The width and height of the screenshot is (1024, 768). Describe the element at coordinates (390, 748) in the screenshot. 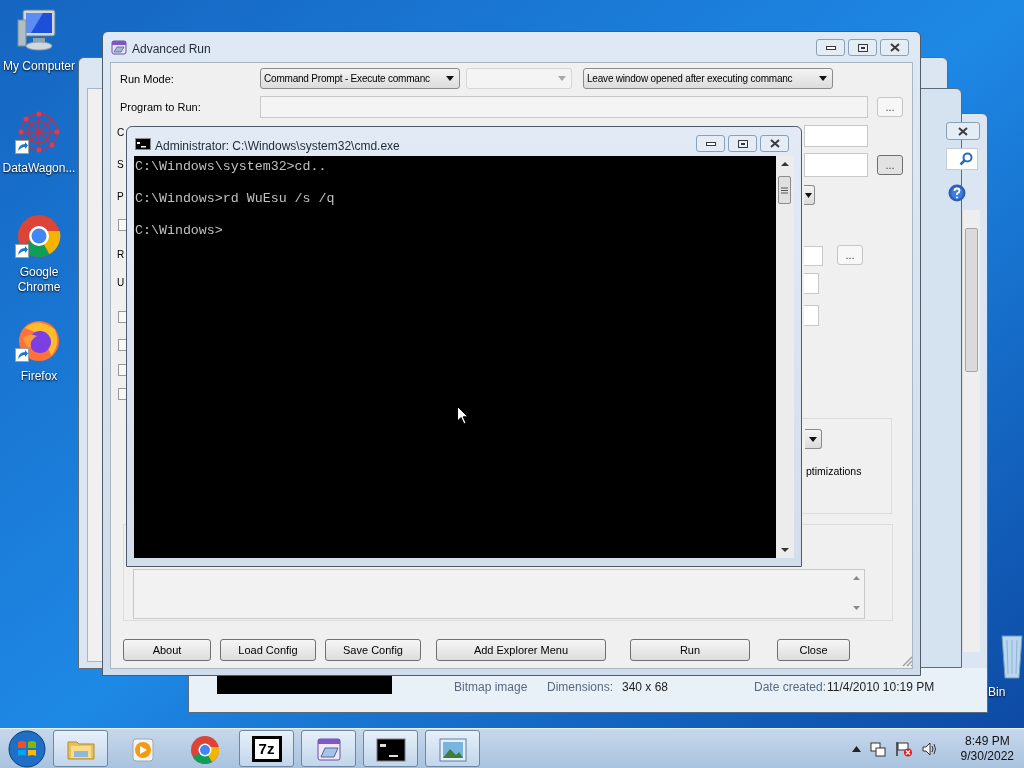

I see `taskbar-button` at that location.